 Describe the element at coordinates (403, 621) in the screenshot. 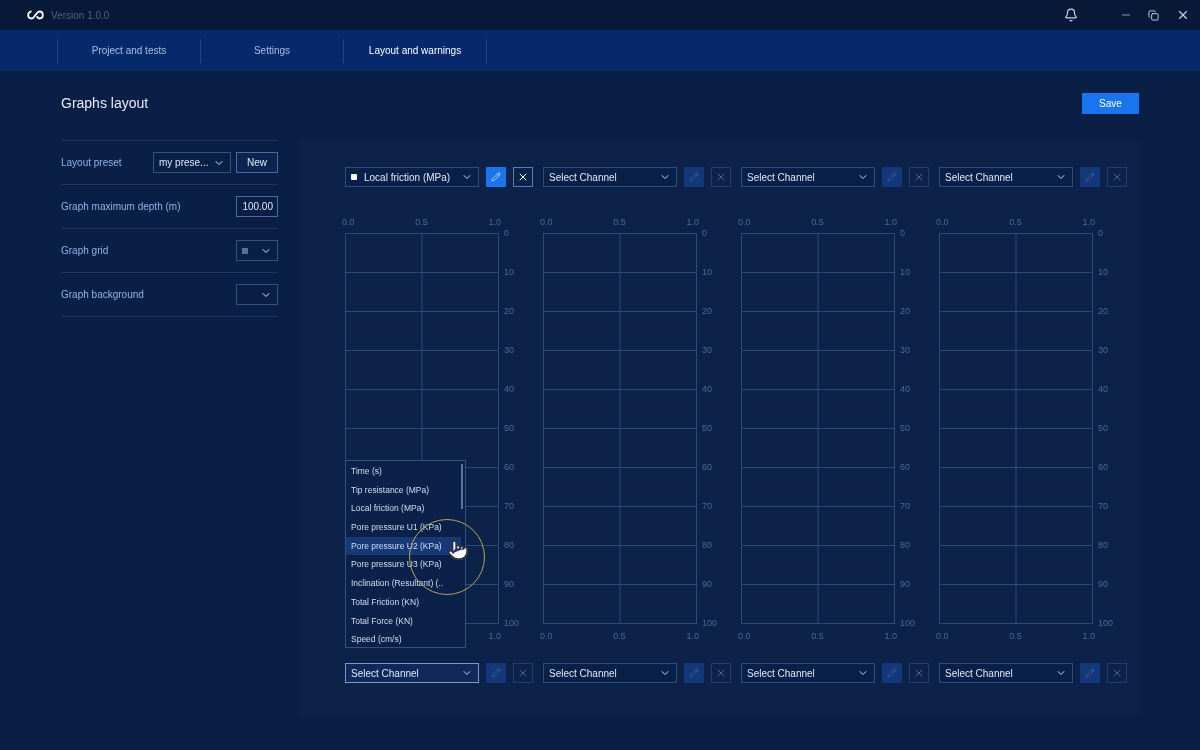

I see `menu-item: Total Force (KN)` at that location.